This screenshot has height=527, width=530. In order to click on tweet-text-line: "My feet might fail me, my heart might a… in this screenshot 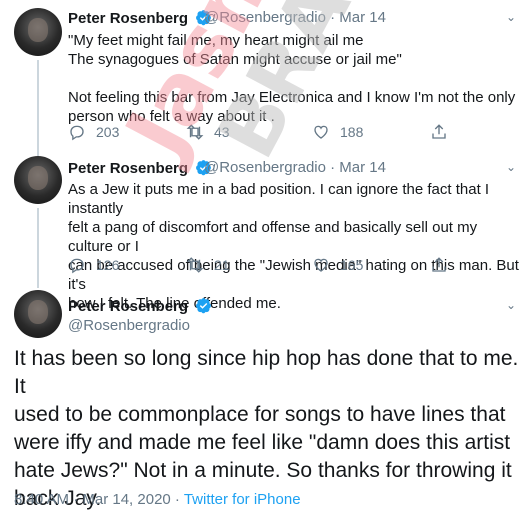, I will do `click(216, 40)`.